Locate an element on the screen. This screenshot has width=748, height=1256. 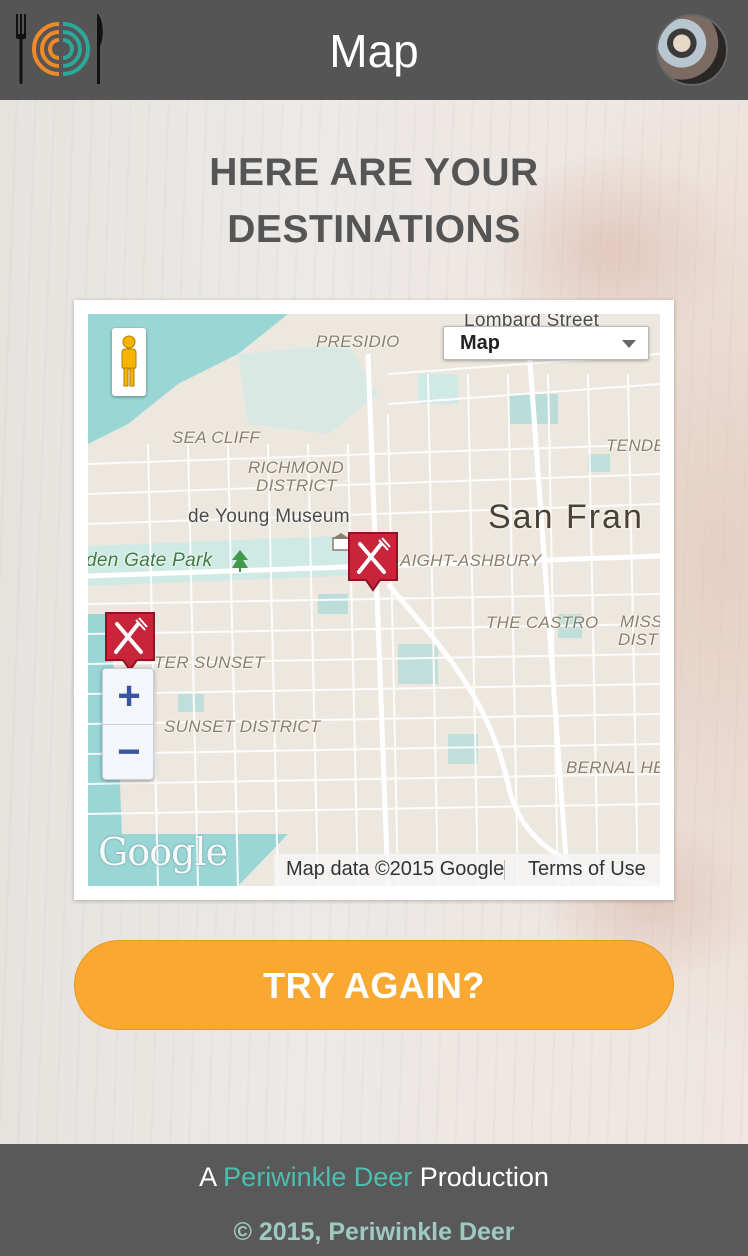
footer-copyright: © 2015, Periwinkle Deer is located at coordinates (374, 1232).